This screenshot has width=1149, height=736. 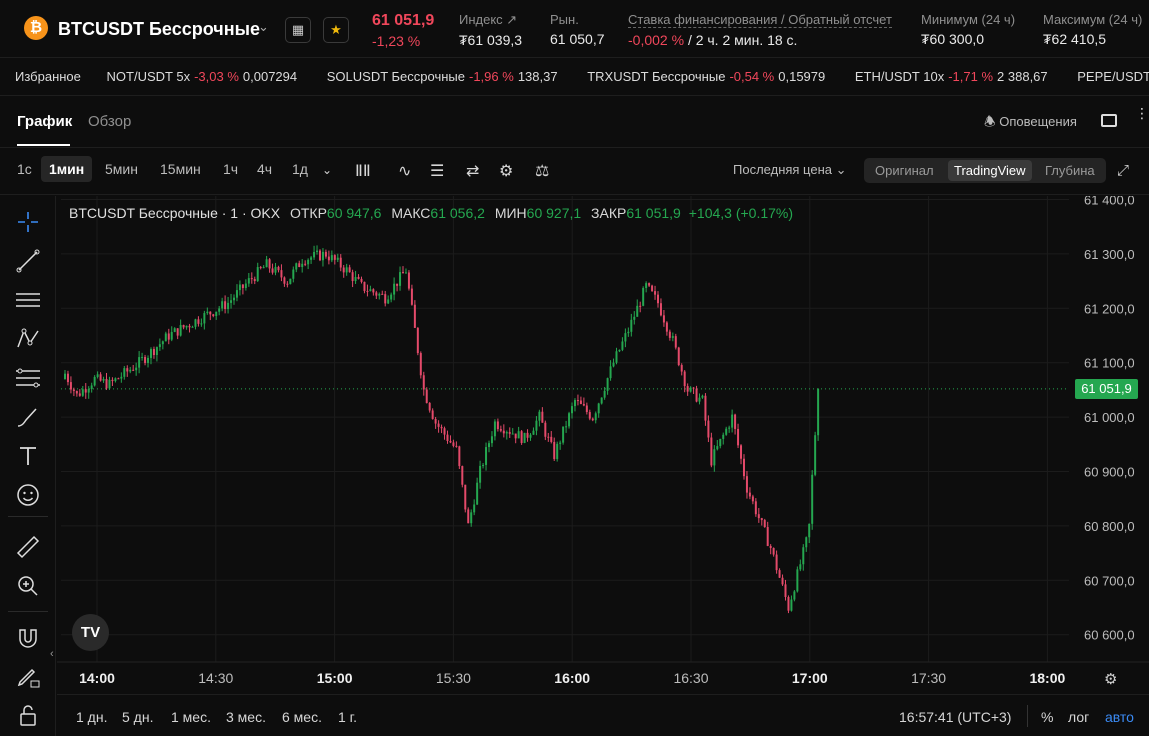 I want to click on gear-icon: ⚙, so click(x=506, y=171).